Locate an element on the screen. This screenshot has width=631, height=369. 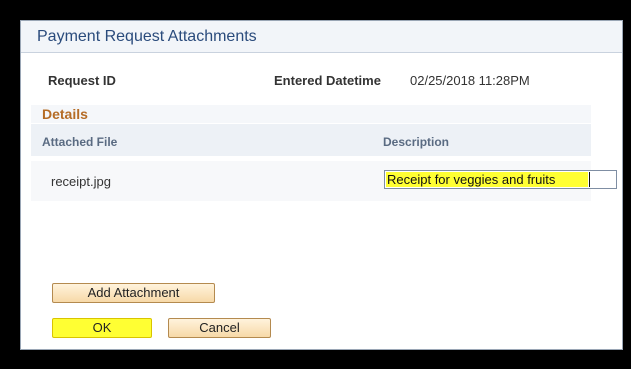
request-id-label: Request ID is located at coordinates (82, 80).